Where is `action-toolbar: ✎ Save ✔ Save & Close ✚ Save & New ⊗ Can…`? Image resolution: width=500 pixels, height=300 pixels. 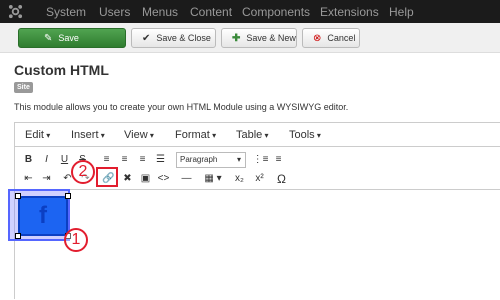 action-toolbar: ✎ Save ✔ Save & Close ✚ Save & New ⊗ Can… is located at coordinates (250, 38).